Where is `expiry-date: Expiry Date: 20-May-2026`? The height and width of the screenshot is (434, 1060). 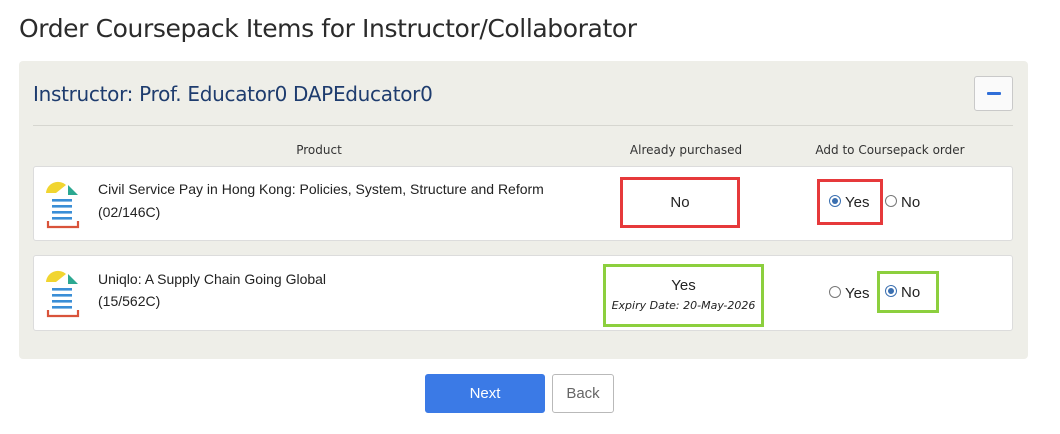
expiry-date: Expiry Date: 20-May-2026 is located at coordinates (683, 305).